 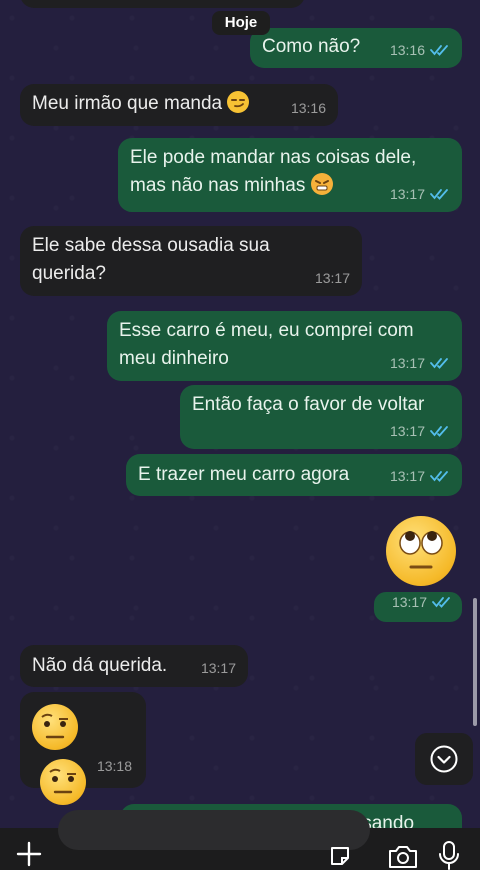 I want to click on camera-button, so click(x=403, y=856).